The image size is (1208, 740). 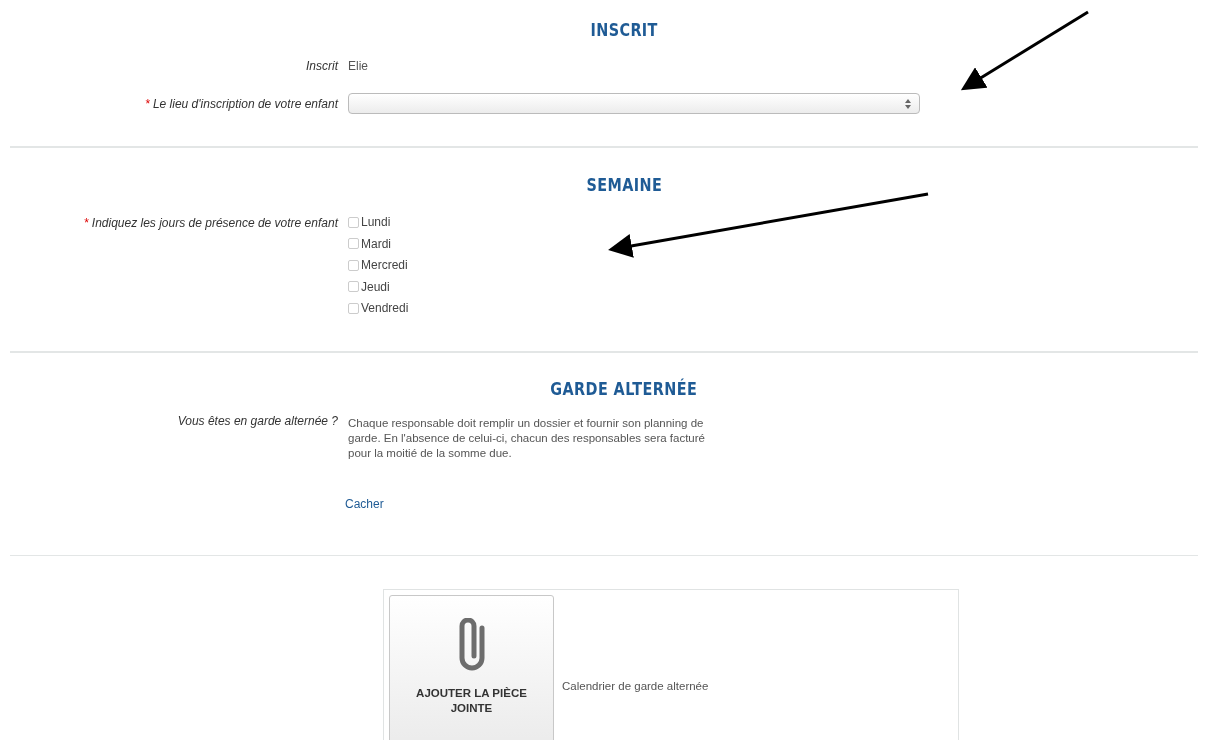 What do you see at coordinates (624, 388) in the screenshot?
I see `section-heading: GARDE ALTERNÉE` at bounding box center [624, 388].